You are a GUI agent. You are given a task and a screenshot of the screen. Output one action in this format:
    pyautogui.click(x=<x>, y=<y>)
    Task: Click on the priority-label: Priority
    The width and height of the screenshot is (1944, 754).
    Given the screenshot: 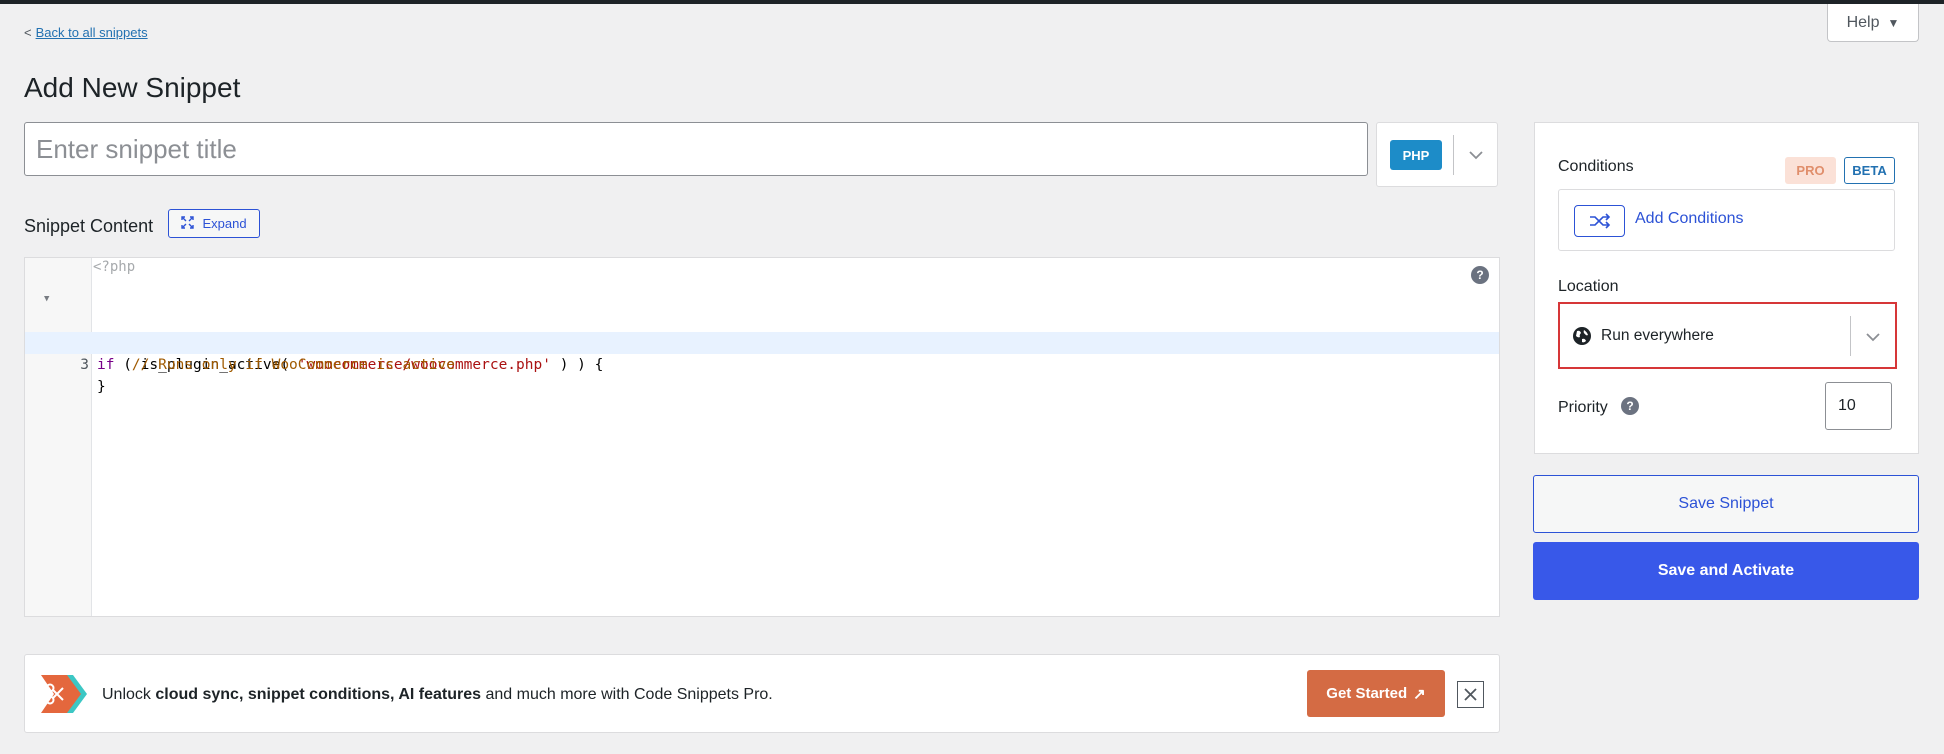 What is the action you would take?
    pyautogui.click(x=1583, y=407)
    